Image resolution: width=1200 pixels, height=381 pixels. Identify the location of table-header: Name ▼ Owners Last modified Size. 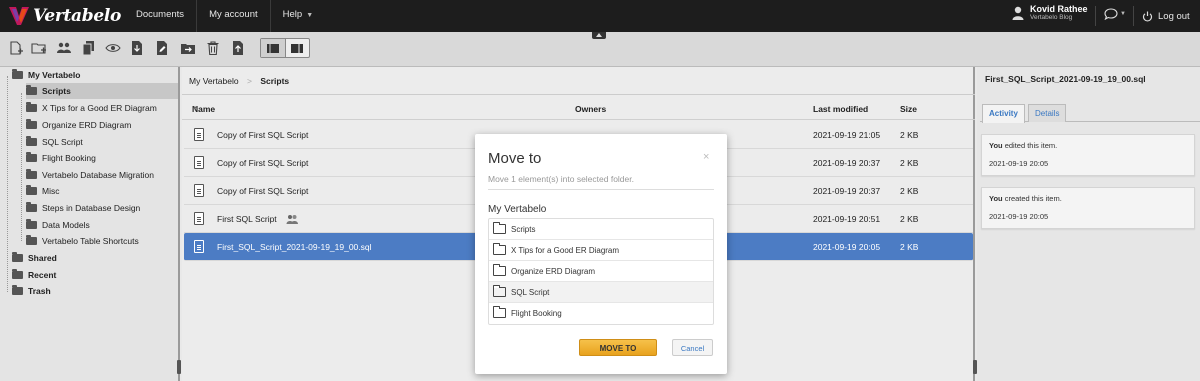
(578, 109).